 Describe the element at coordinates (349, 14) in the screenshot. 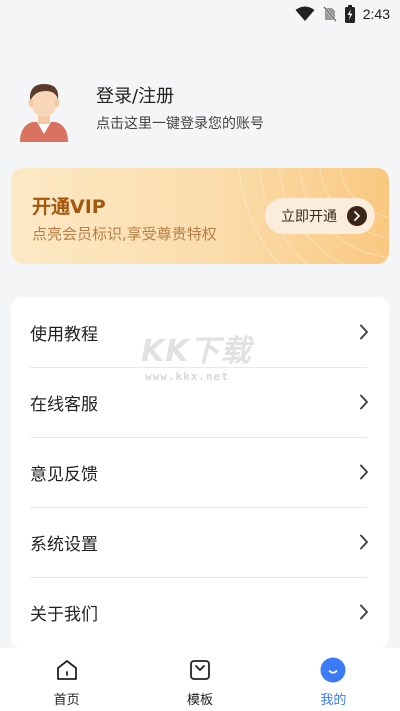

I see `battery-charging-icon` at that location.